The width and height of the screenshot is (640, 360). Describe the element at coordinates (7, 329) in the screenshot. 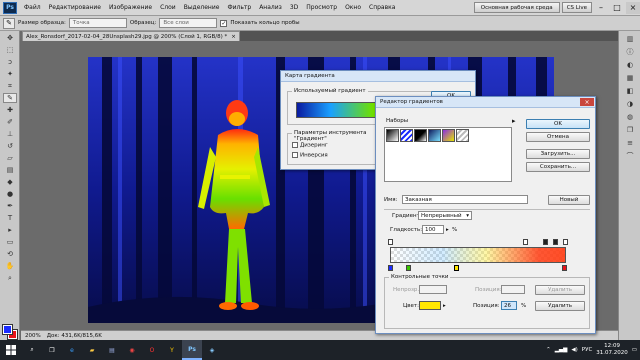

I see `foreground-color-swatch` at that location.